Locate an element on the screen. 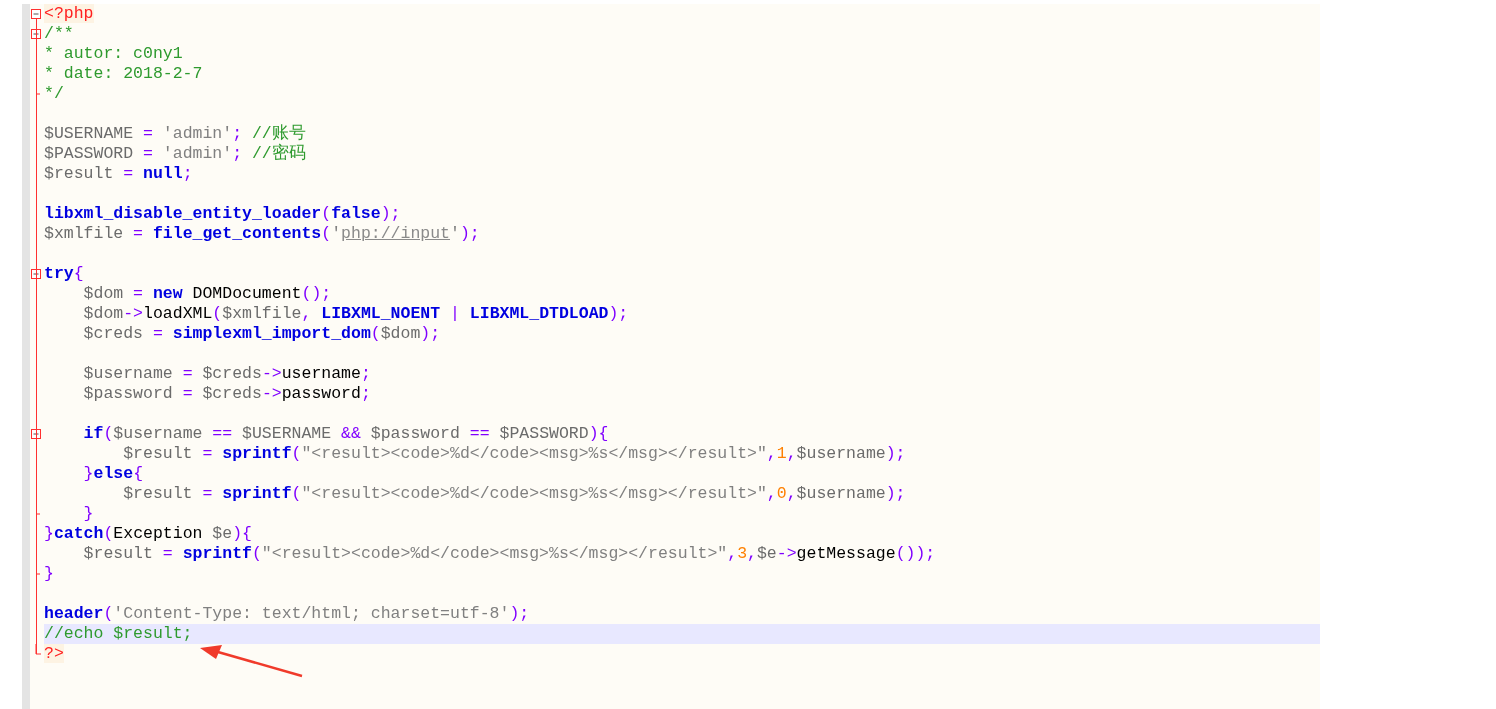 The image size is (1496, 709). code-line: * date: 2018-2-7 is located at coordinates (123, 74).